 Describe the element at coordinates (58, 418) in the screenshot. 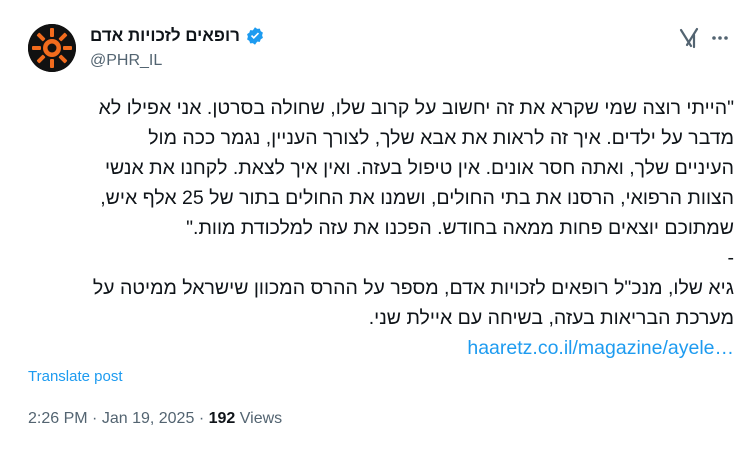

I see `post-time: 2:26 PM` at that location.